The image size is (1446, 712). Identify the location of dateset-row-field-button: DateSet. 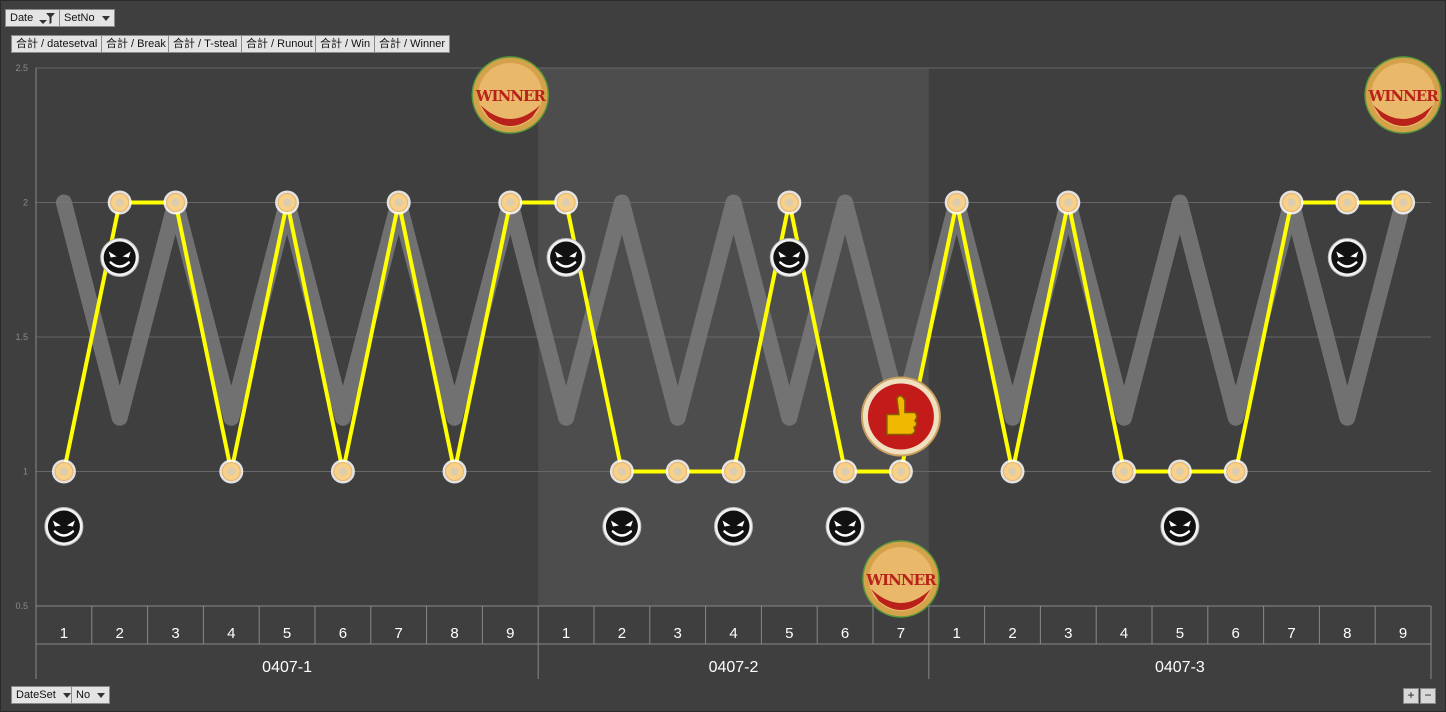
(43, 695).